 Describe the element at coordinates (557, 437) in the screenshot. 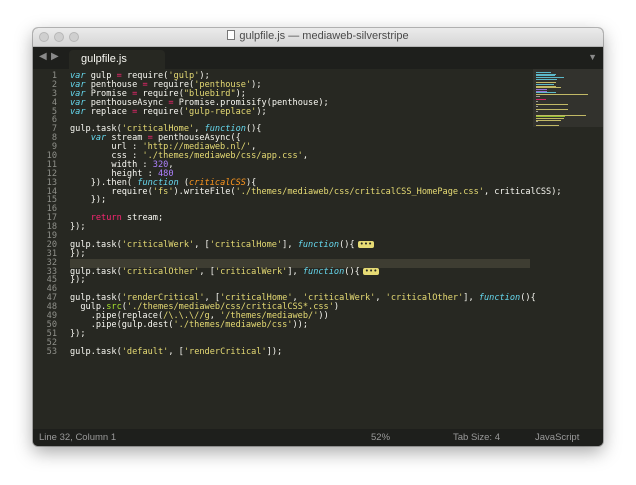

I see `syntax-selector: JavaScript` at that location.